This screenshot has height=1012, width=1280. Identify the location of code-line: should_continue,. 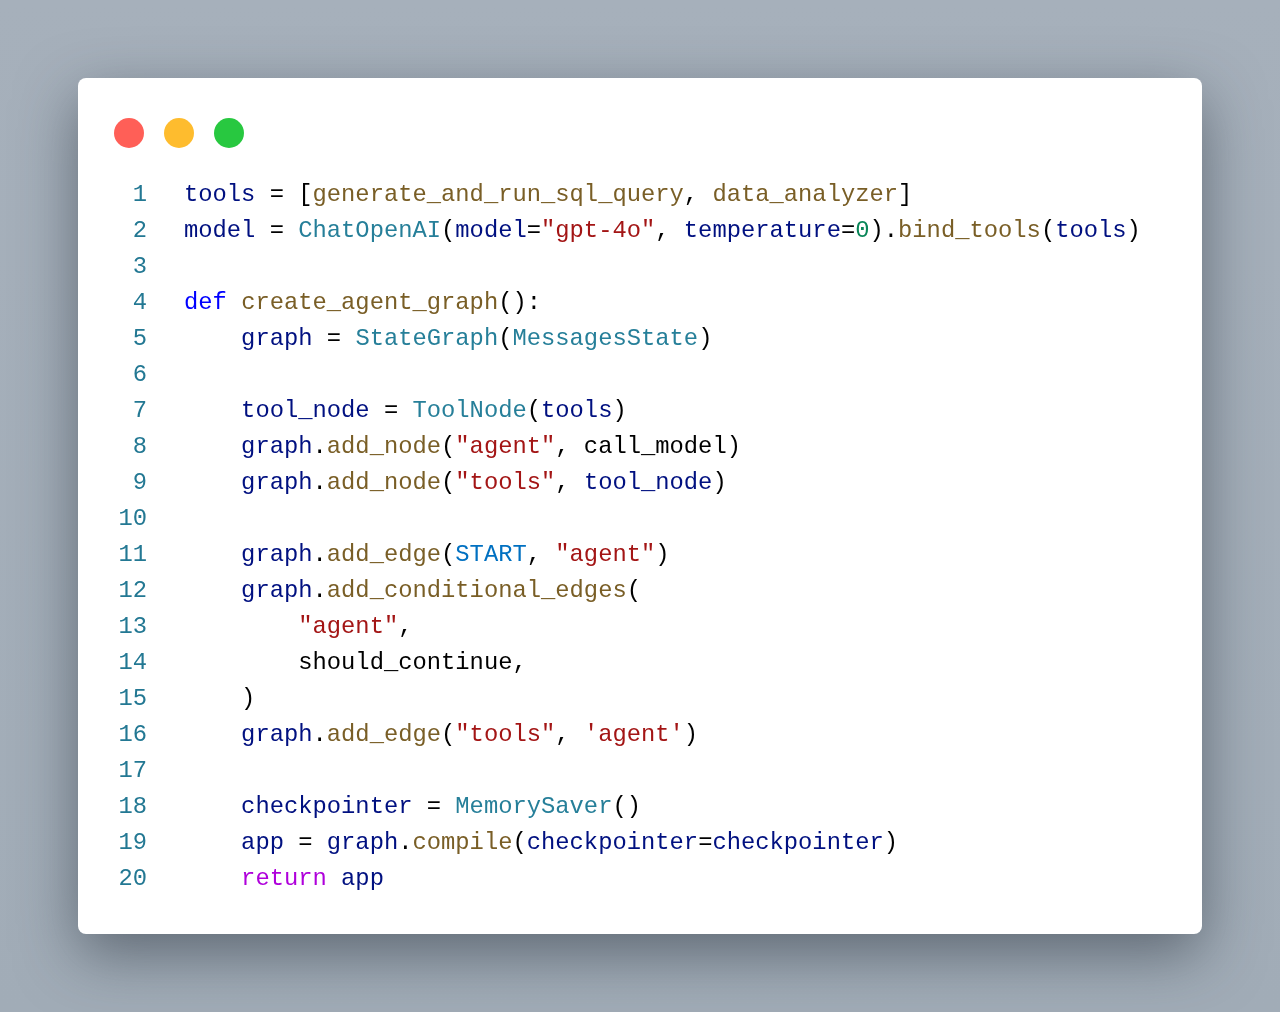
(412, 663).